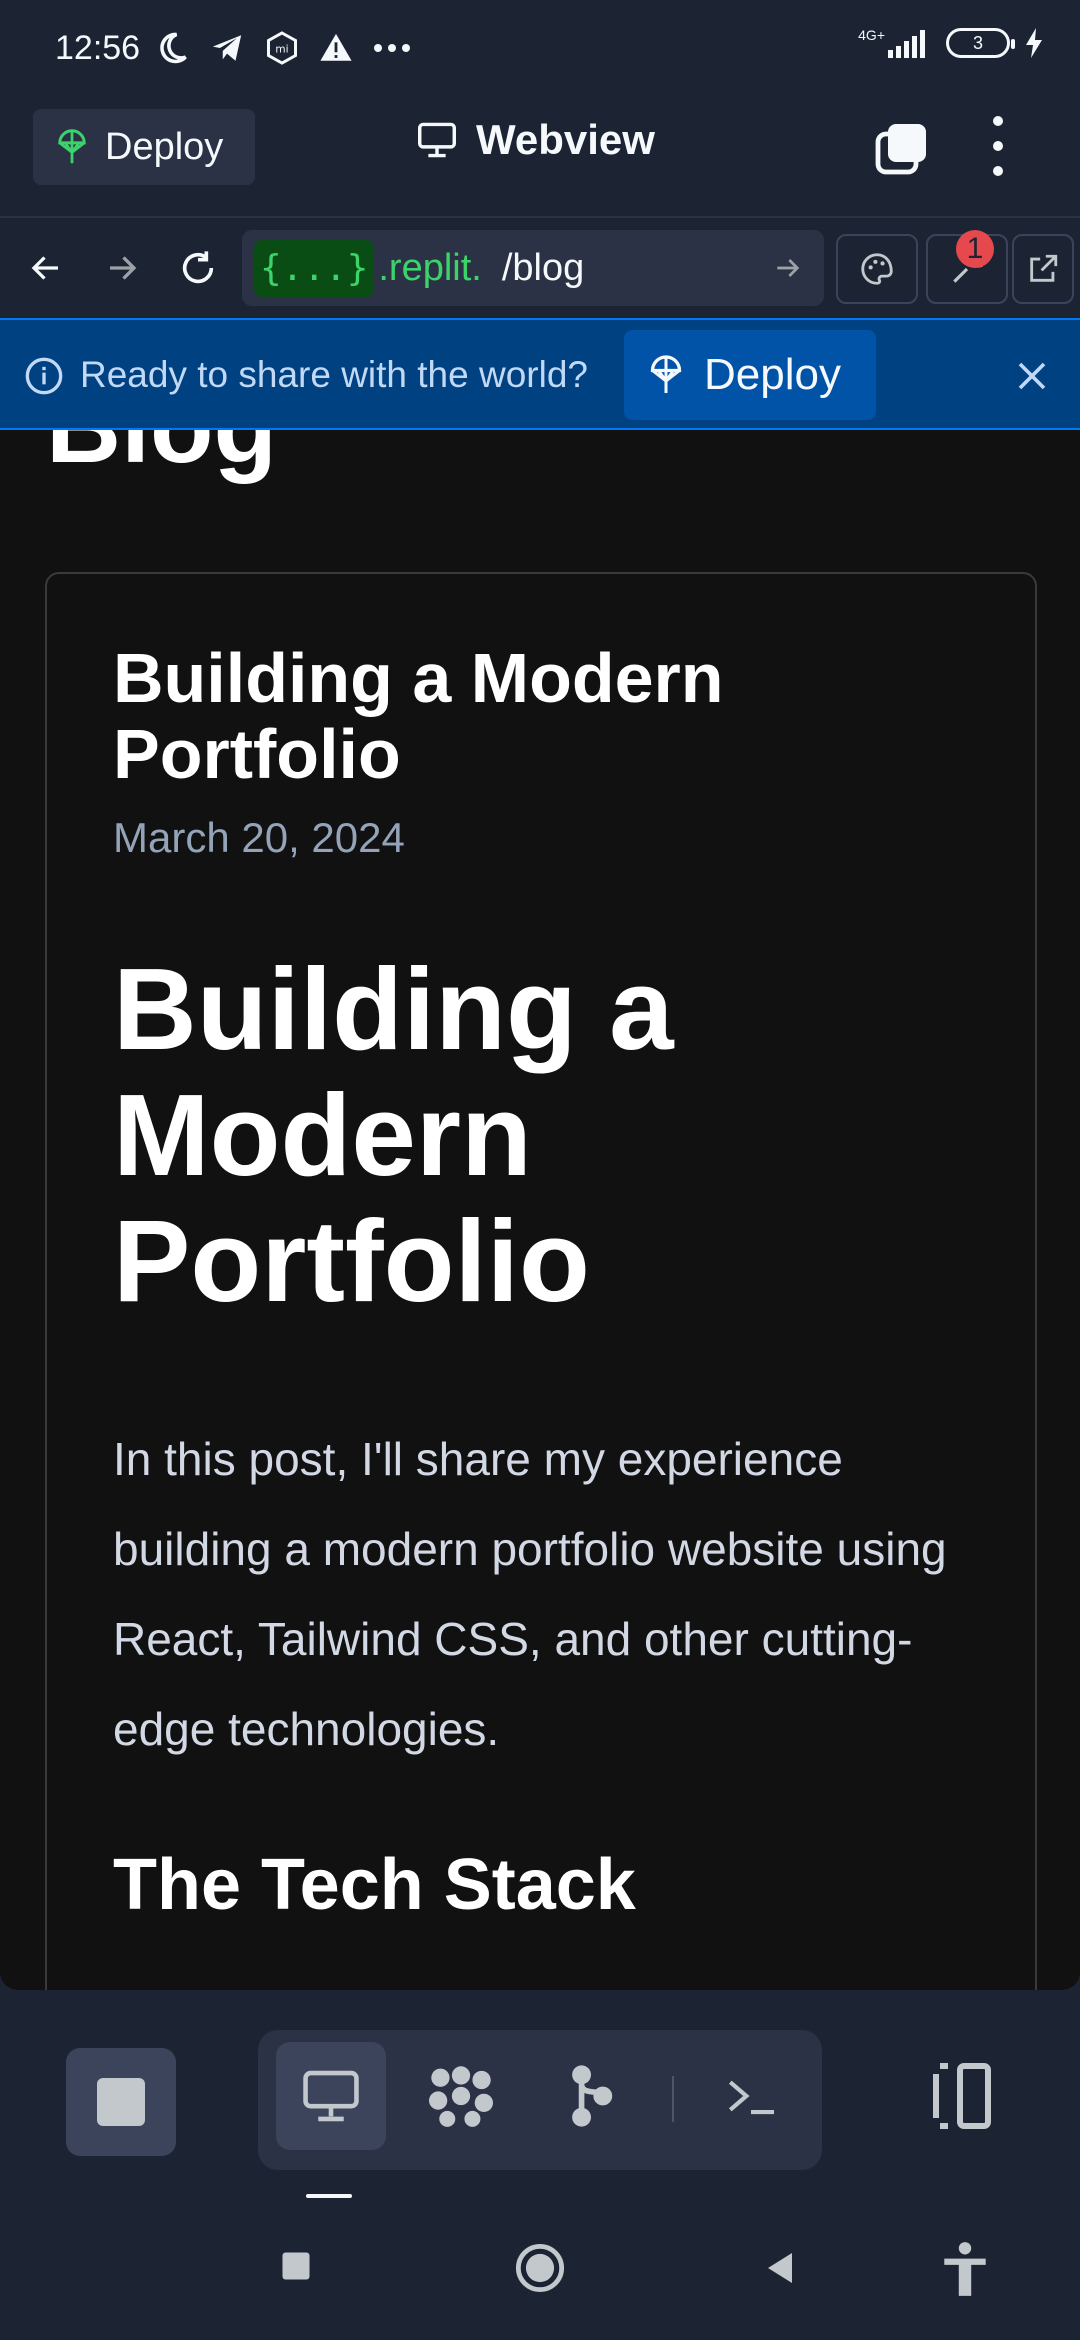 The height and width of the screenshot is (2340, 1080). What do you see at coordinates (1034, 43) in the screenshot?
I see `charging-icon` at bounding box center [1034, 43].